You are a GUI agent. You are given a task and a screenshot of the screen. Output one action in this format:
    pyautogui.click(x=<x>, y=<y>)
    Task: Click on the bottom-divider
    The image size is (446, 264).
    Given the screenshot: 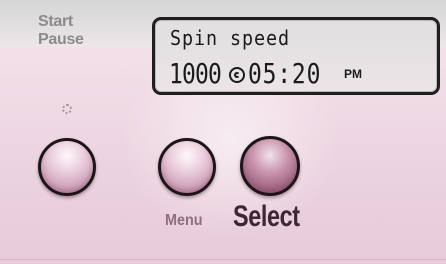 What is the action you would take?
    pyautogui.click(x=223, y=259)
    